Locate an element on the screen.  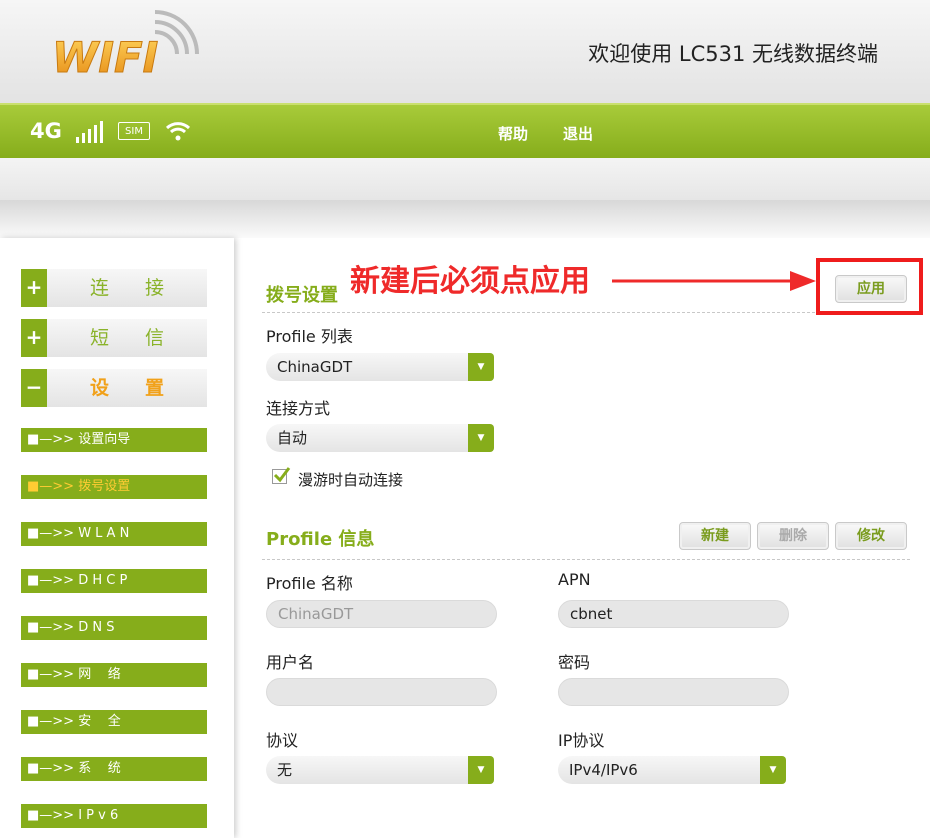
new-button: 新建 is located at coordinates (715, 536).